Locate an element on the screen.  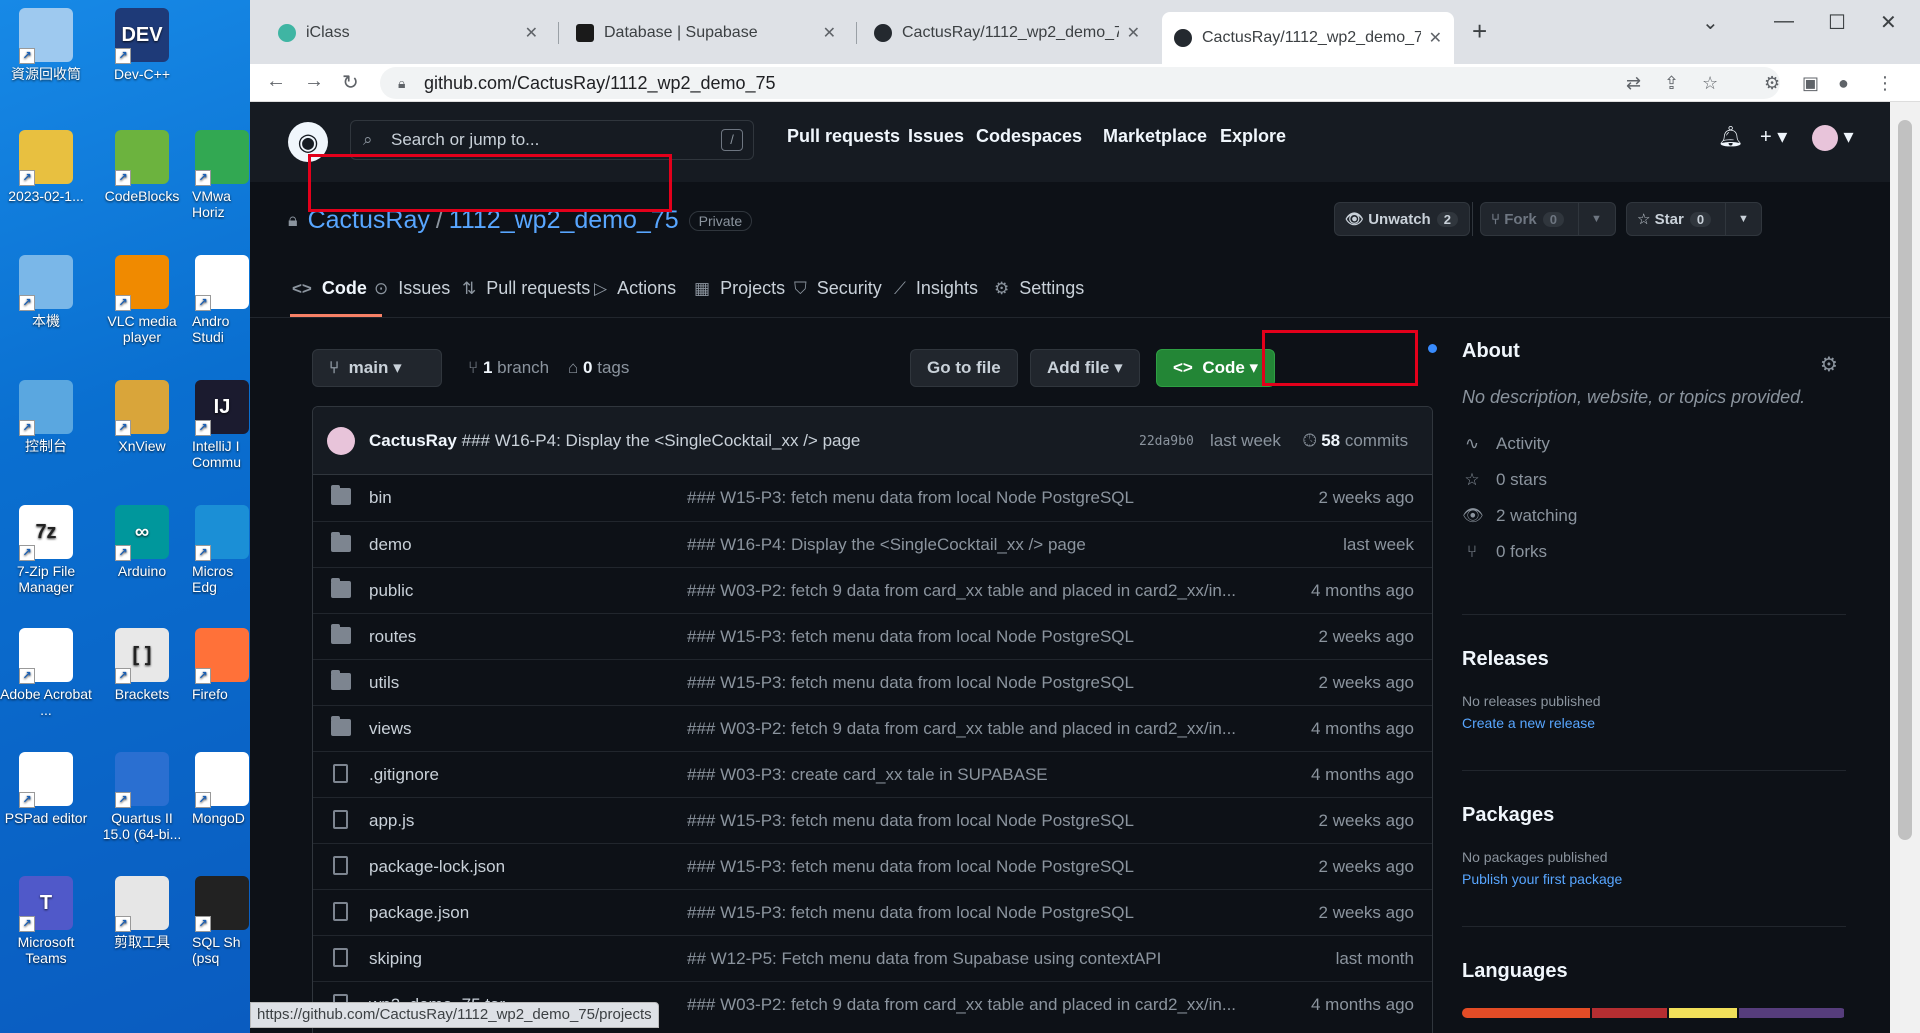
nav-codespaces: Codespaces is located at coordinates (1029, 136).